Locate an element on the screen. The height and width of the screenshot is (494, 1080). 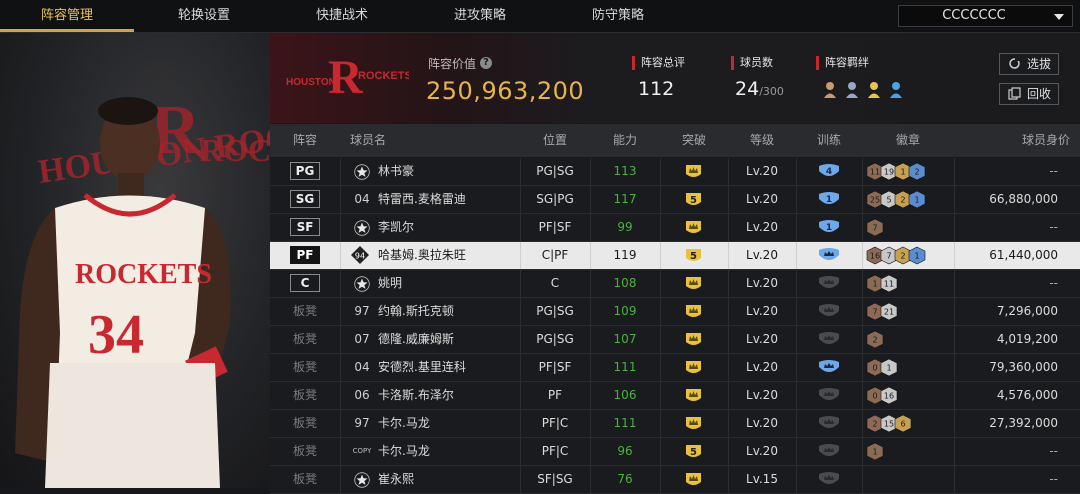
player-name: 李凯尔 is located at coordinates (448, 227).